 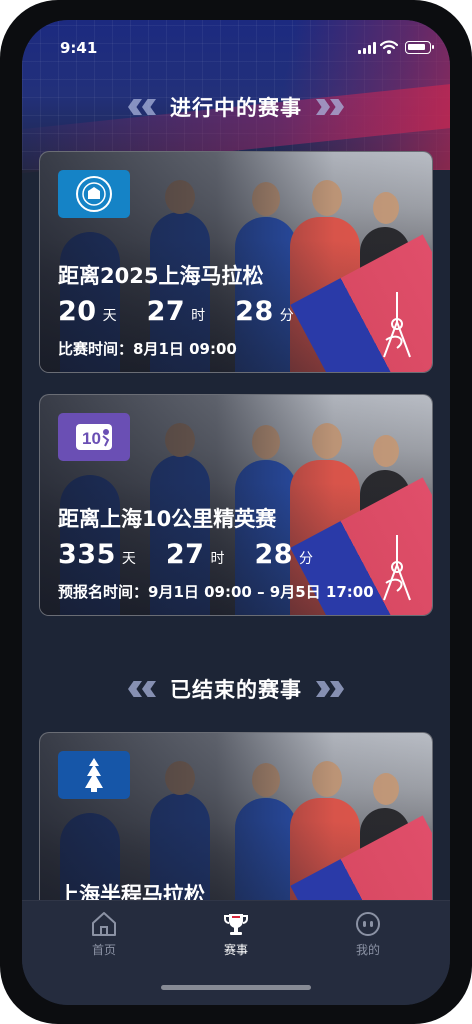 I want to click on countdown: 20 天 27 时 28 分, so click(x=191, y=311).